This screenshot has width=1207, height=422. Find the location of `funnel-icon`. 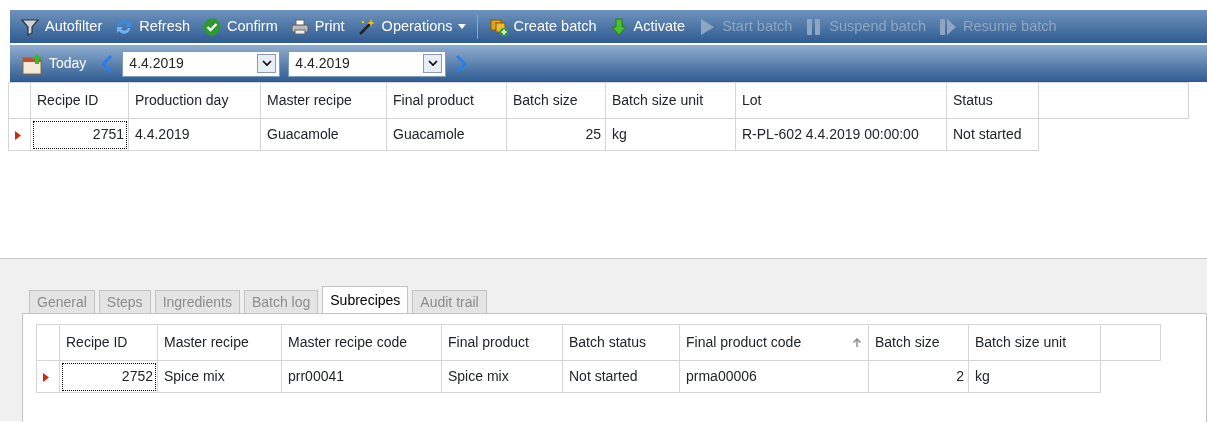

funnel-icon is located at coordinates (30, 26).